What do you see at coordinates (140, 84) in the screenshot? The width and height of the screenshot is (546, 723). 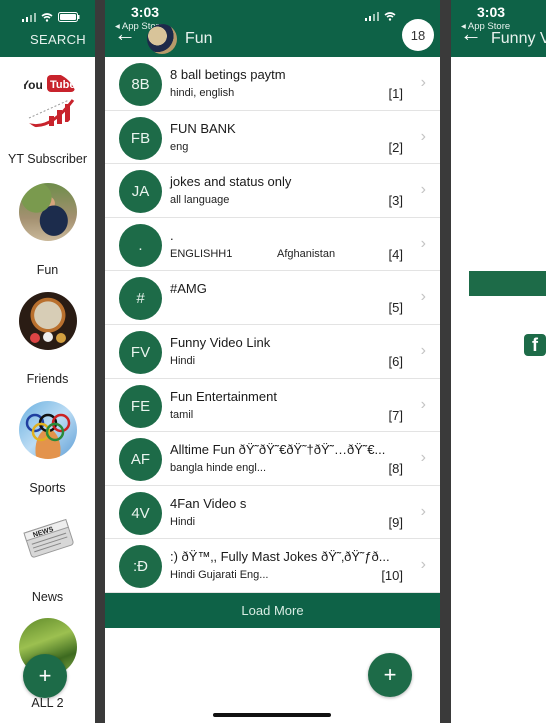 I see `group-avatar: 8B` at bounding box center [140, 84].